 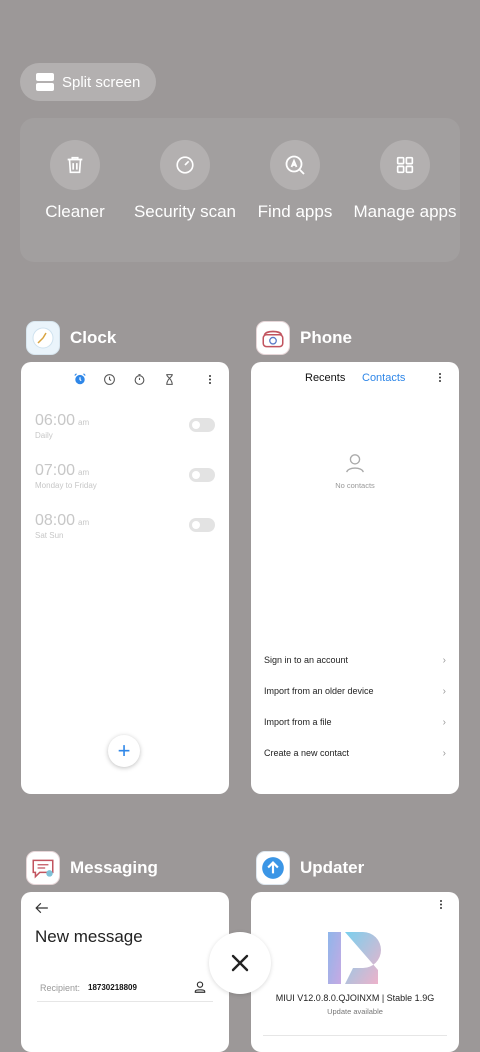 I want to click on find-apps-button: Find apps, so click(x=295, y=181).